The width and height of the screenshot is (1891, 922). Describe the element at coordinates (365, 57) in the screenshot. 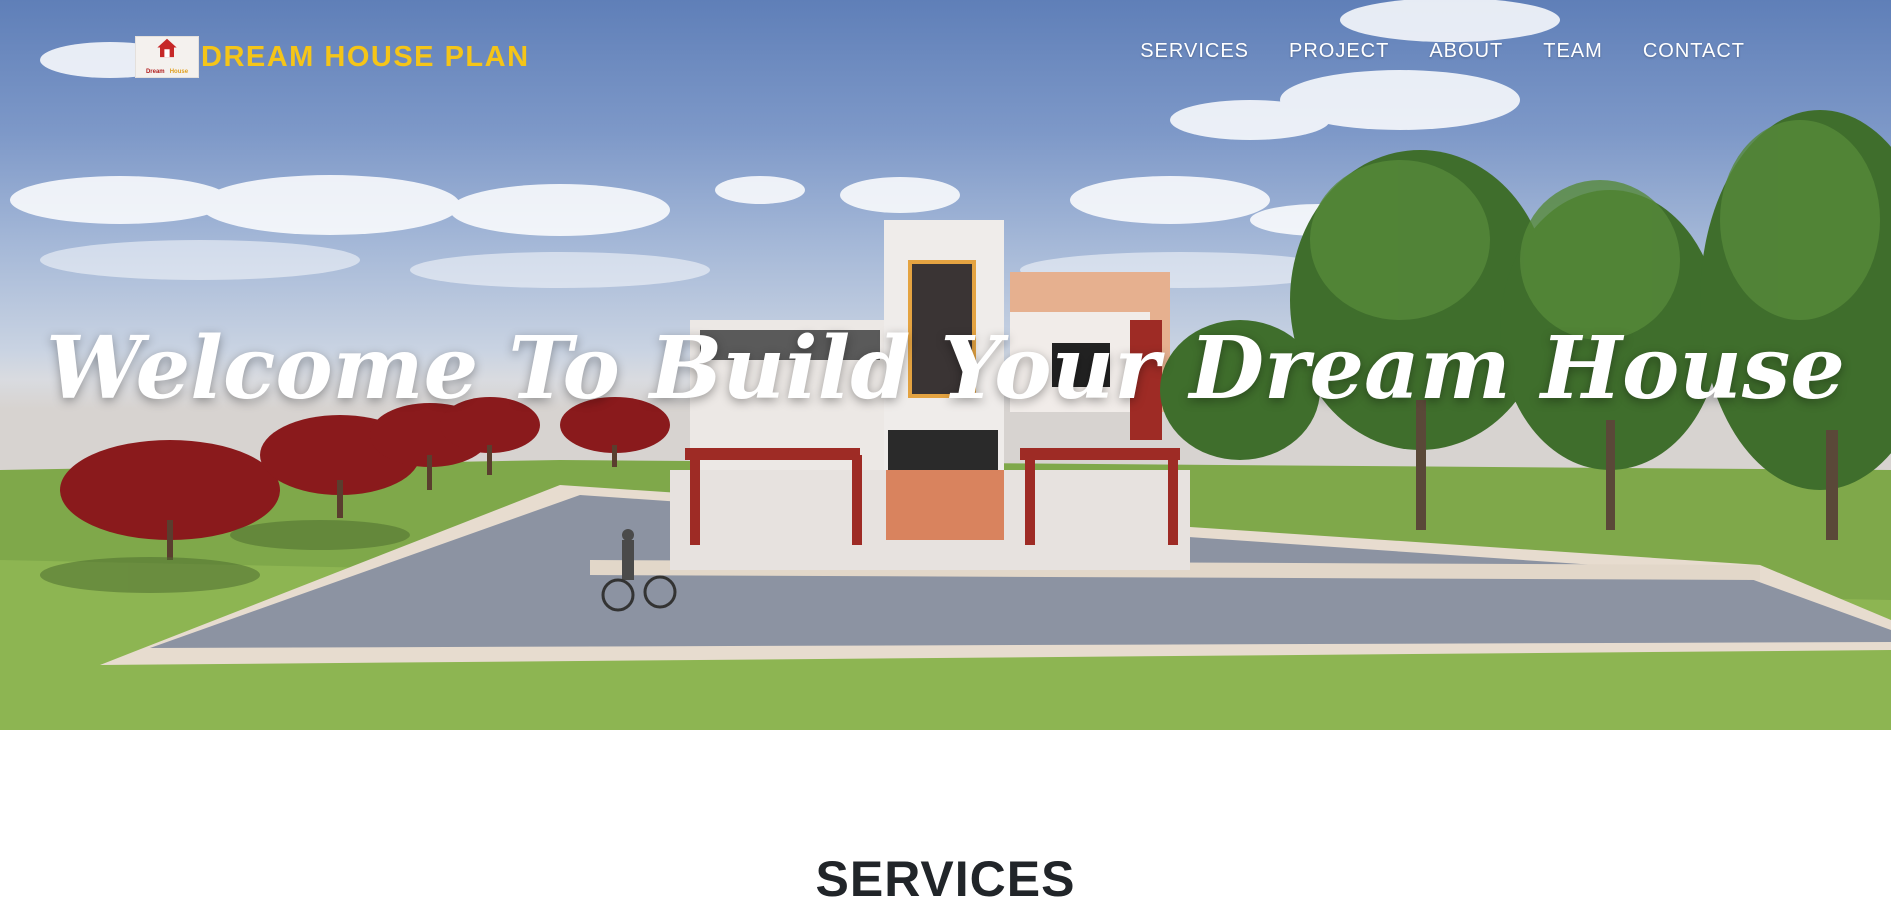

I see `brand-name: DREAM HOUSE PLAN` at that location.